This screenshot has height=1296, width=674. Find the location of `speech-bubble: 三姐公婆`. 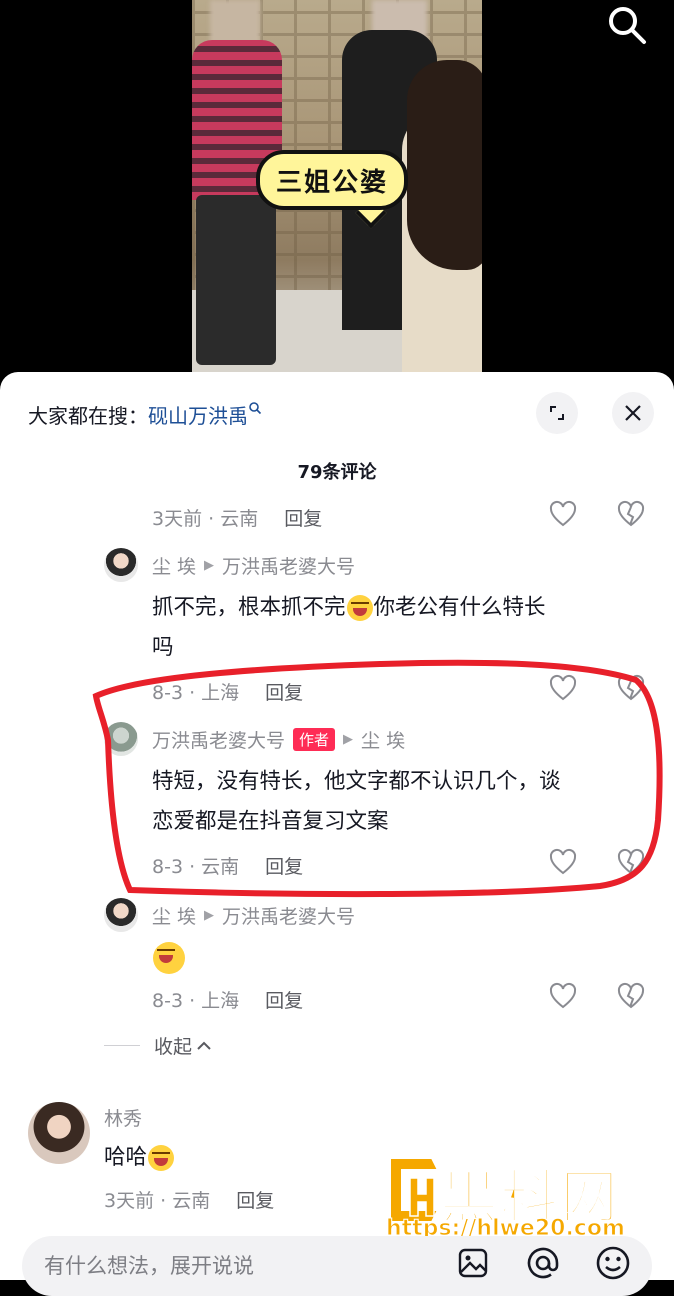

speech-bubble: 三姐公婆 is located at coordinates (332, 180).